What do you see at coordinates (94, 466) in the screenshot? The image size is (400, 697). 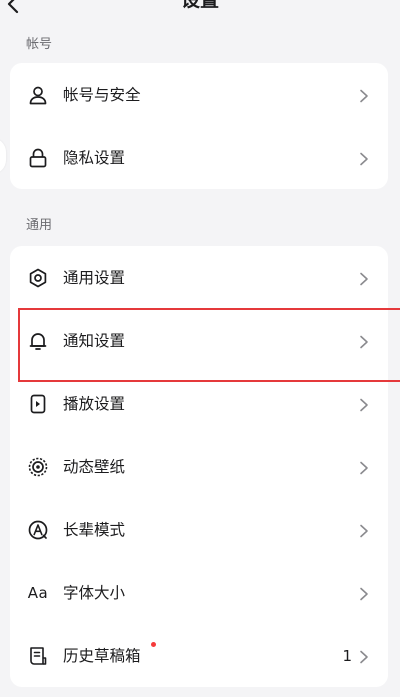 I see `row-label: 动态壁纸` at bounding box center [94, 466].